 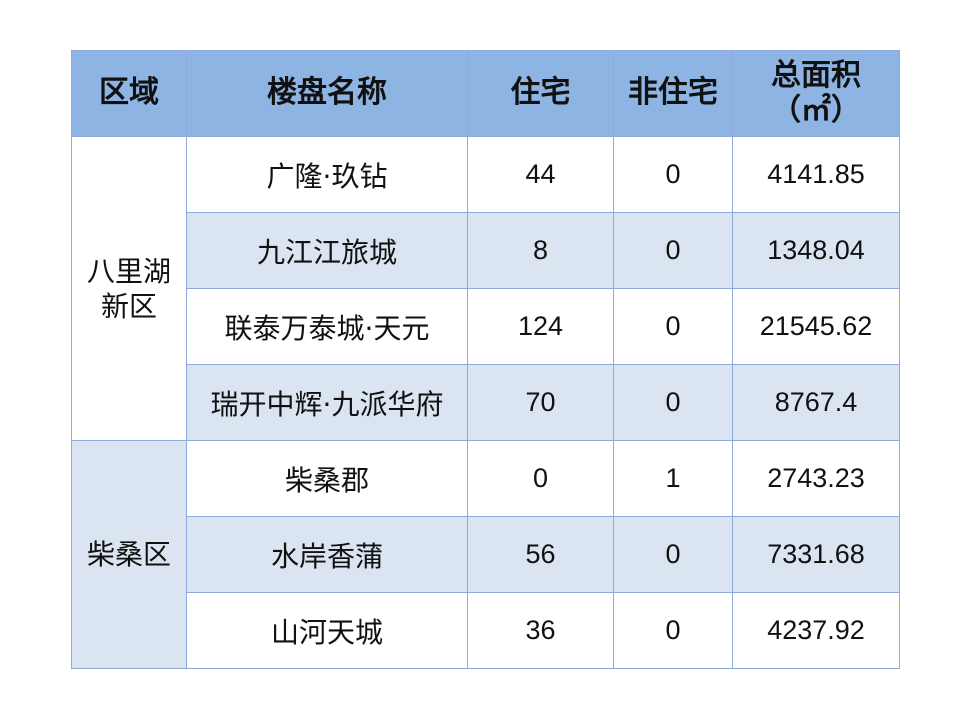 I want to click on table-row: 九江江旅城 8 0 1348.04, so click(x=486, y=250).